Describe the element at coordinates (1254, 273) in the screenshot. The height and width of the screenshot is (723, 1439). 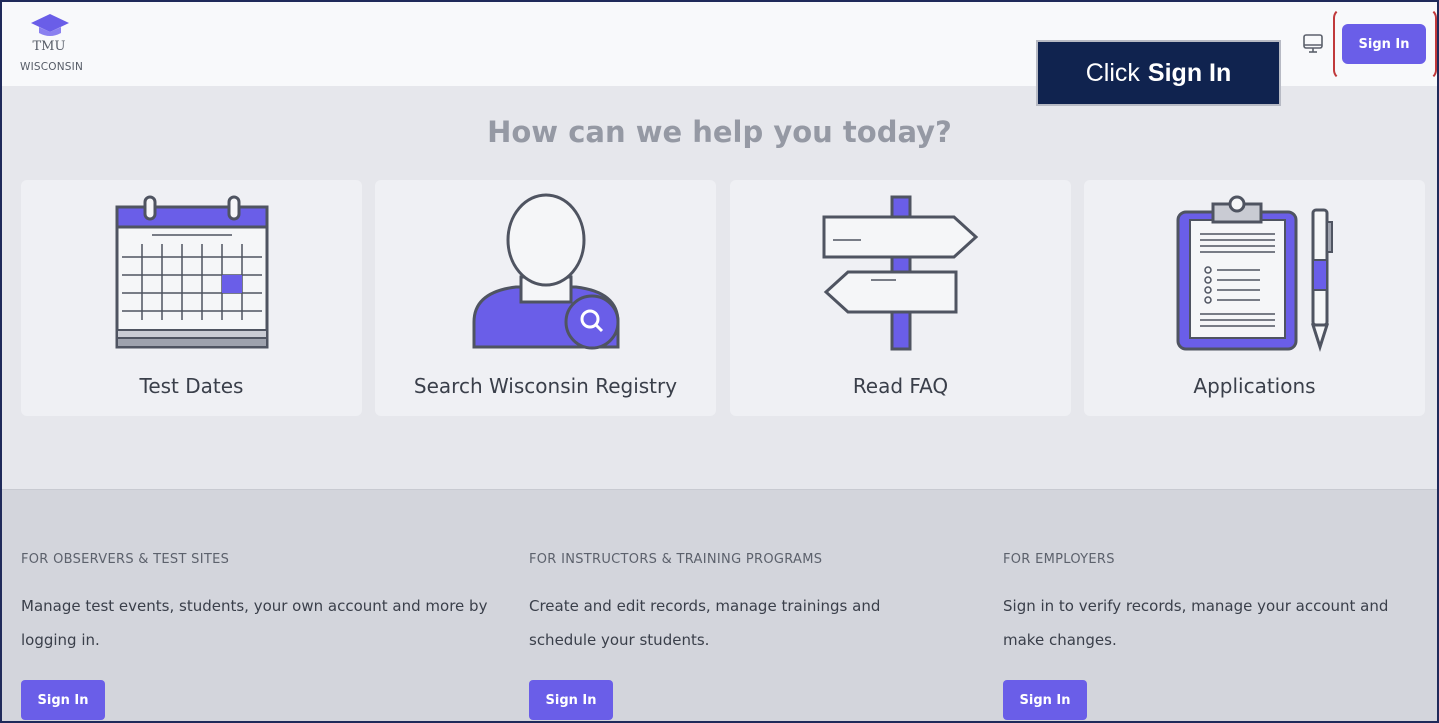
I see `clipboard-icon` at that location.